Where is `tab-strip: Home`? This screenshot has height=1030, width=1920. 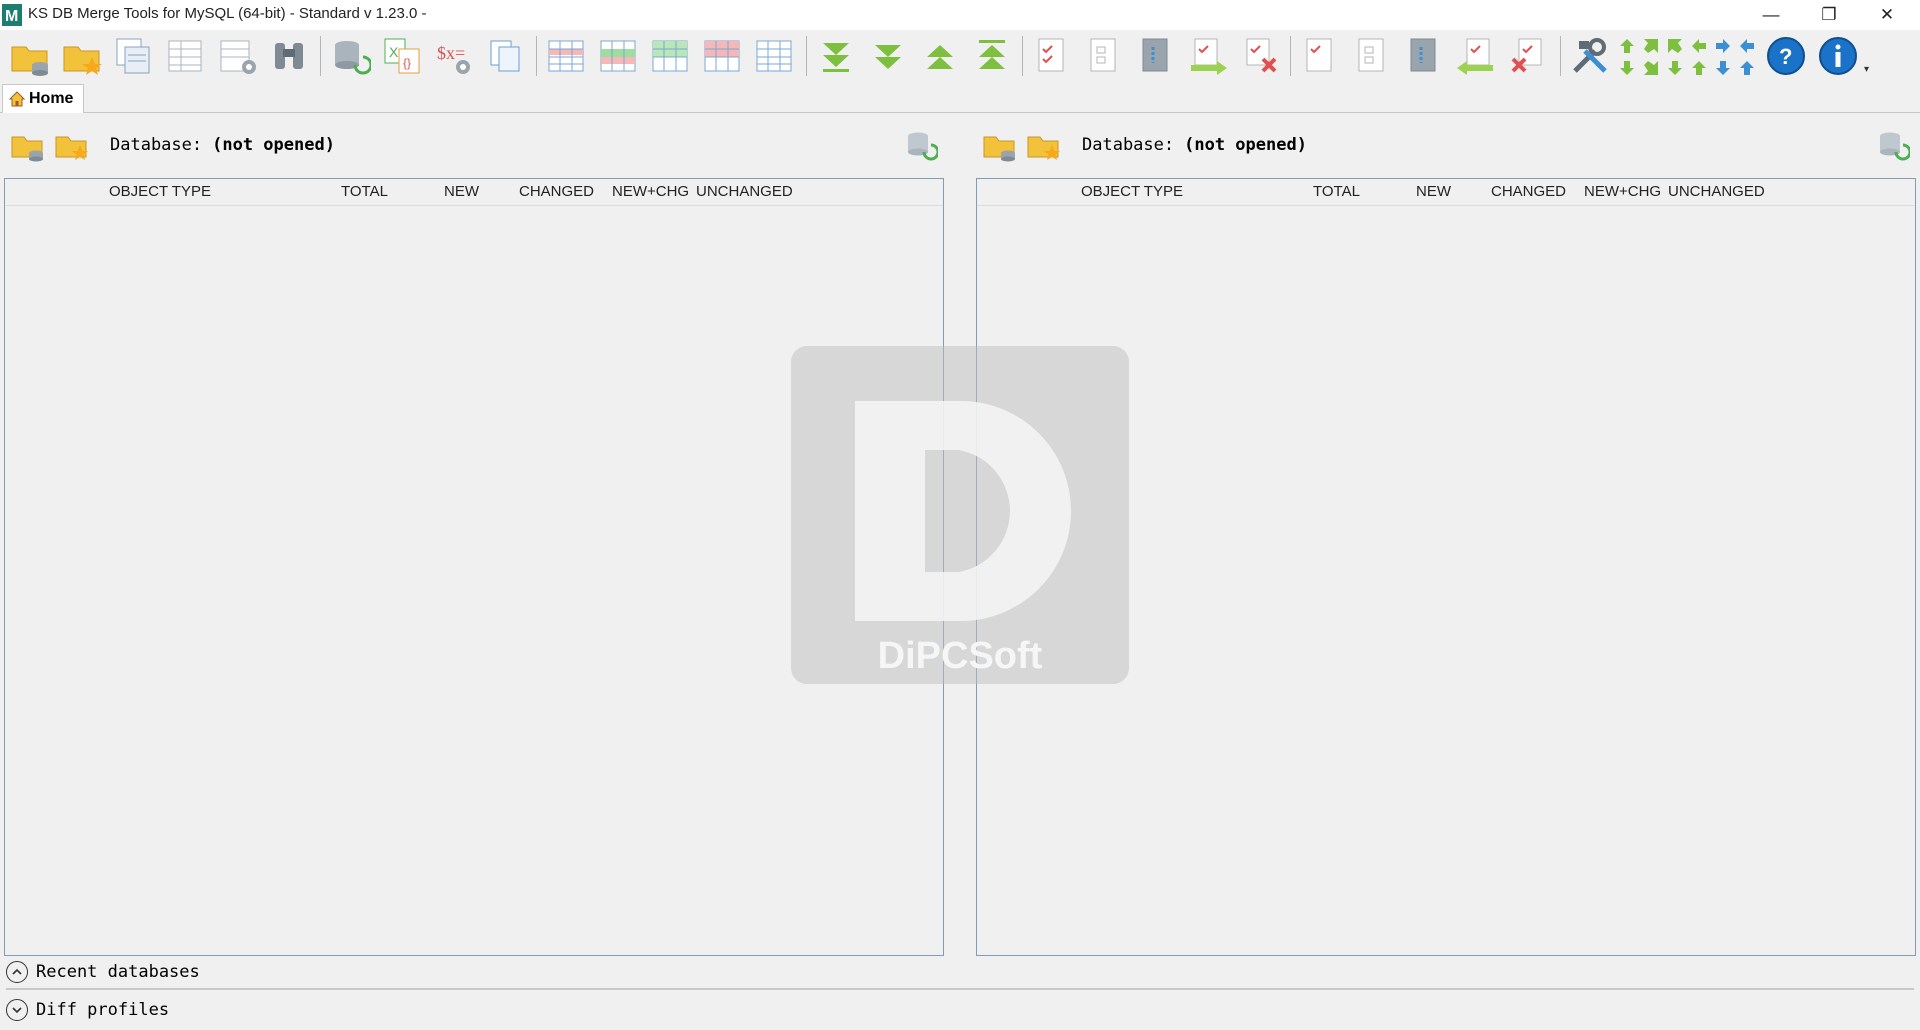 tab-strip: Home is located at coordinates (960, 97).